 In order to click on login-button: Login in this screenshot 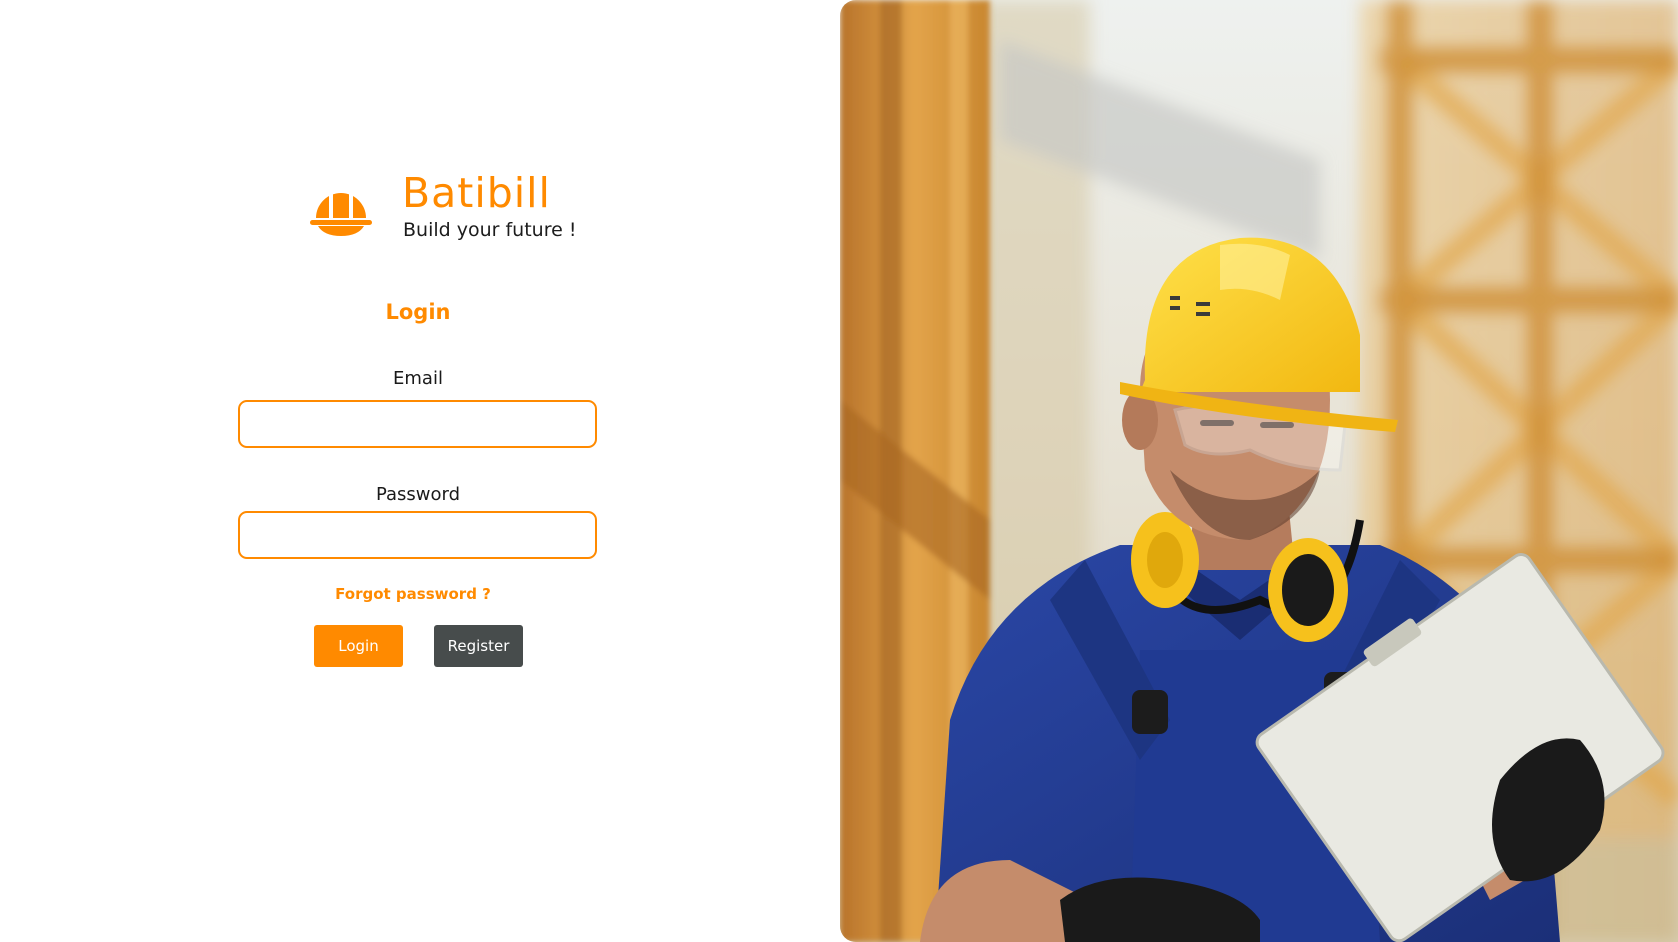, I will do `click(358, 646)`.